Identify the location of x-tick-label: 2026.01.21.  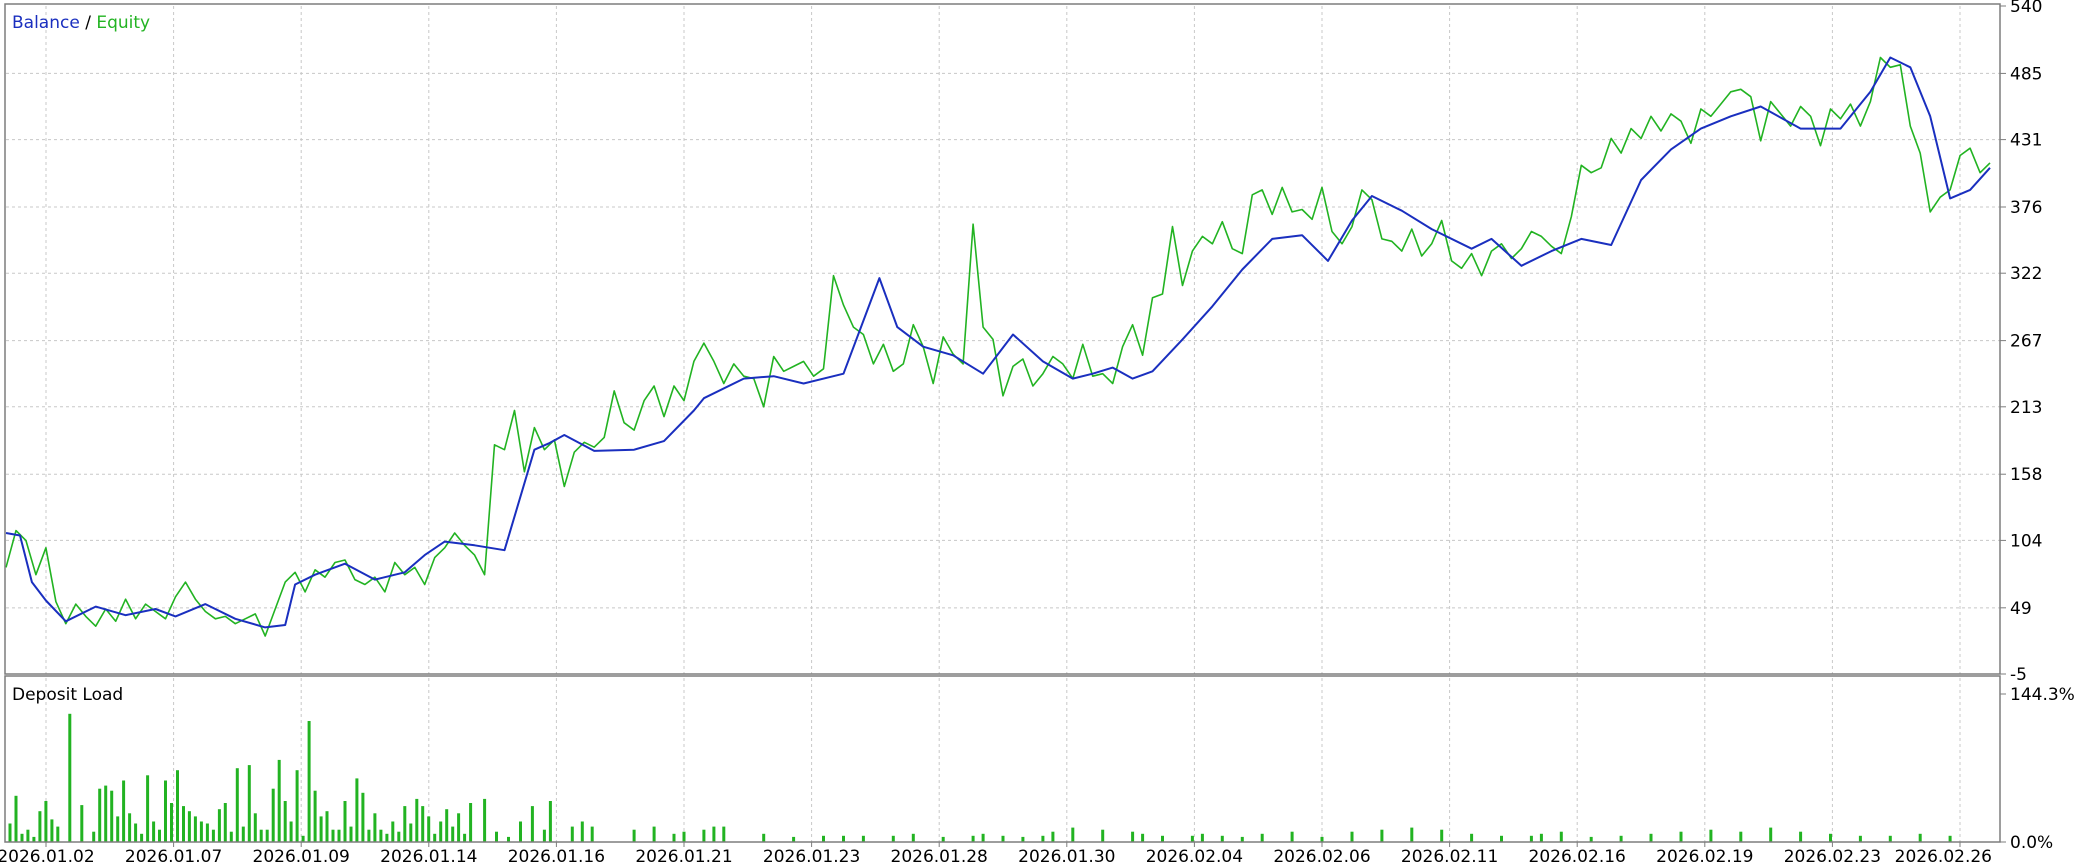
(683, 856).